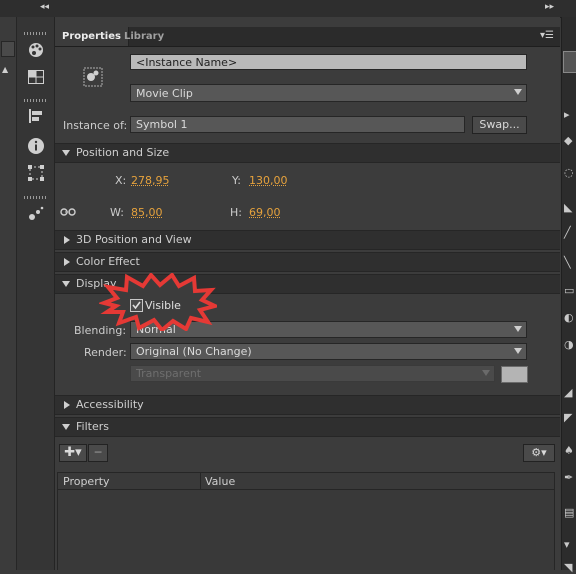  Describe the element at coordinates (194, 351) in the screenshot. I see `render-value: Original (No Change)` at that location.